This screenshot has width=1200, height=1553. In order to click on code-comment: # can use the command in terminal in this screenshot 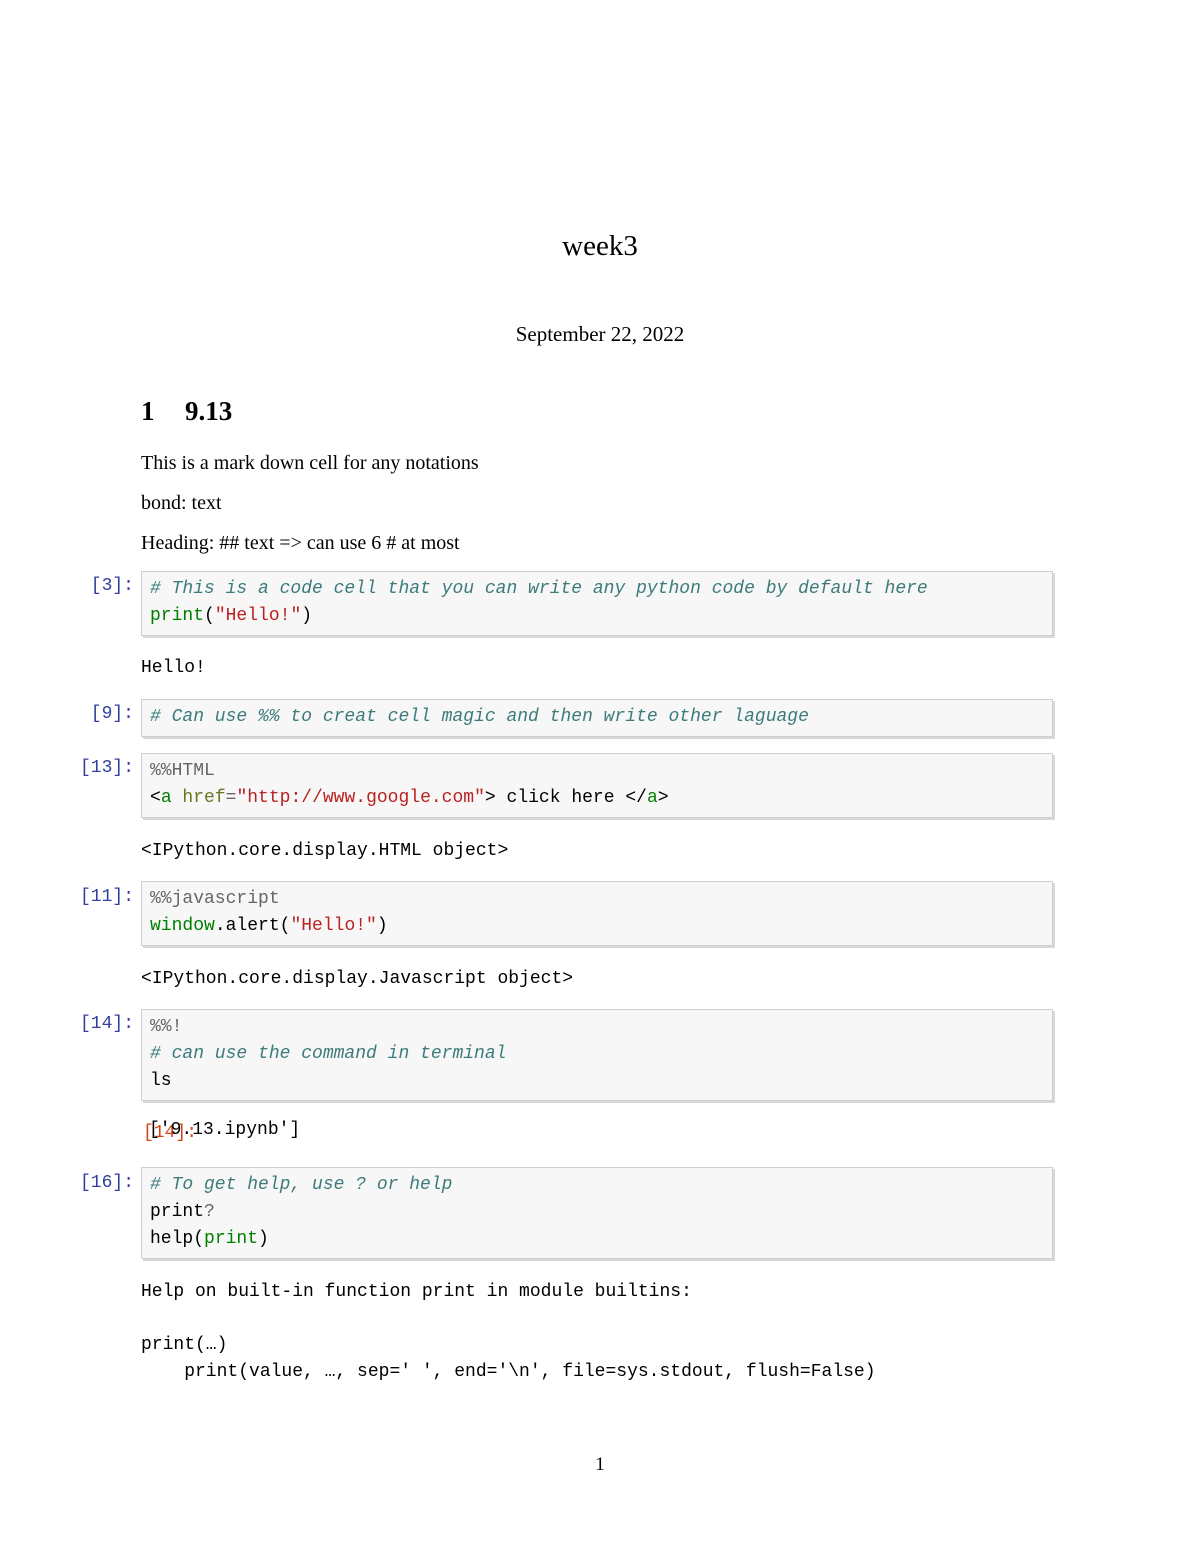, I will do `click(328, 1054)`.